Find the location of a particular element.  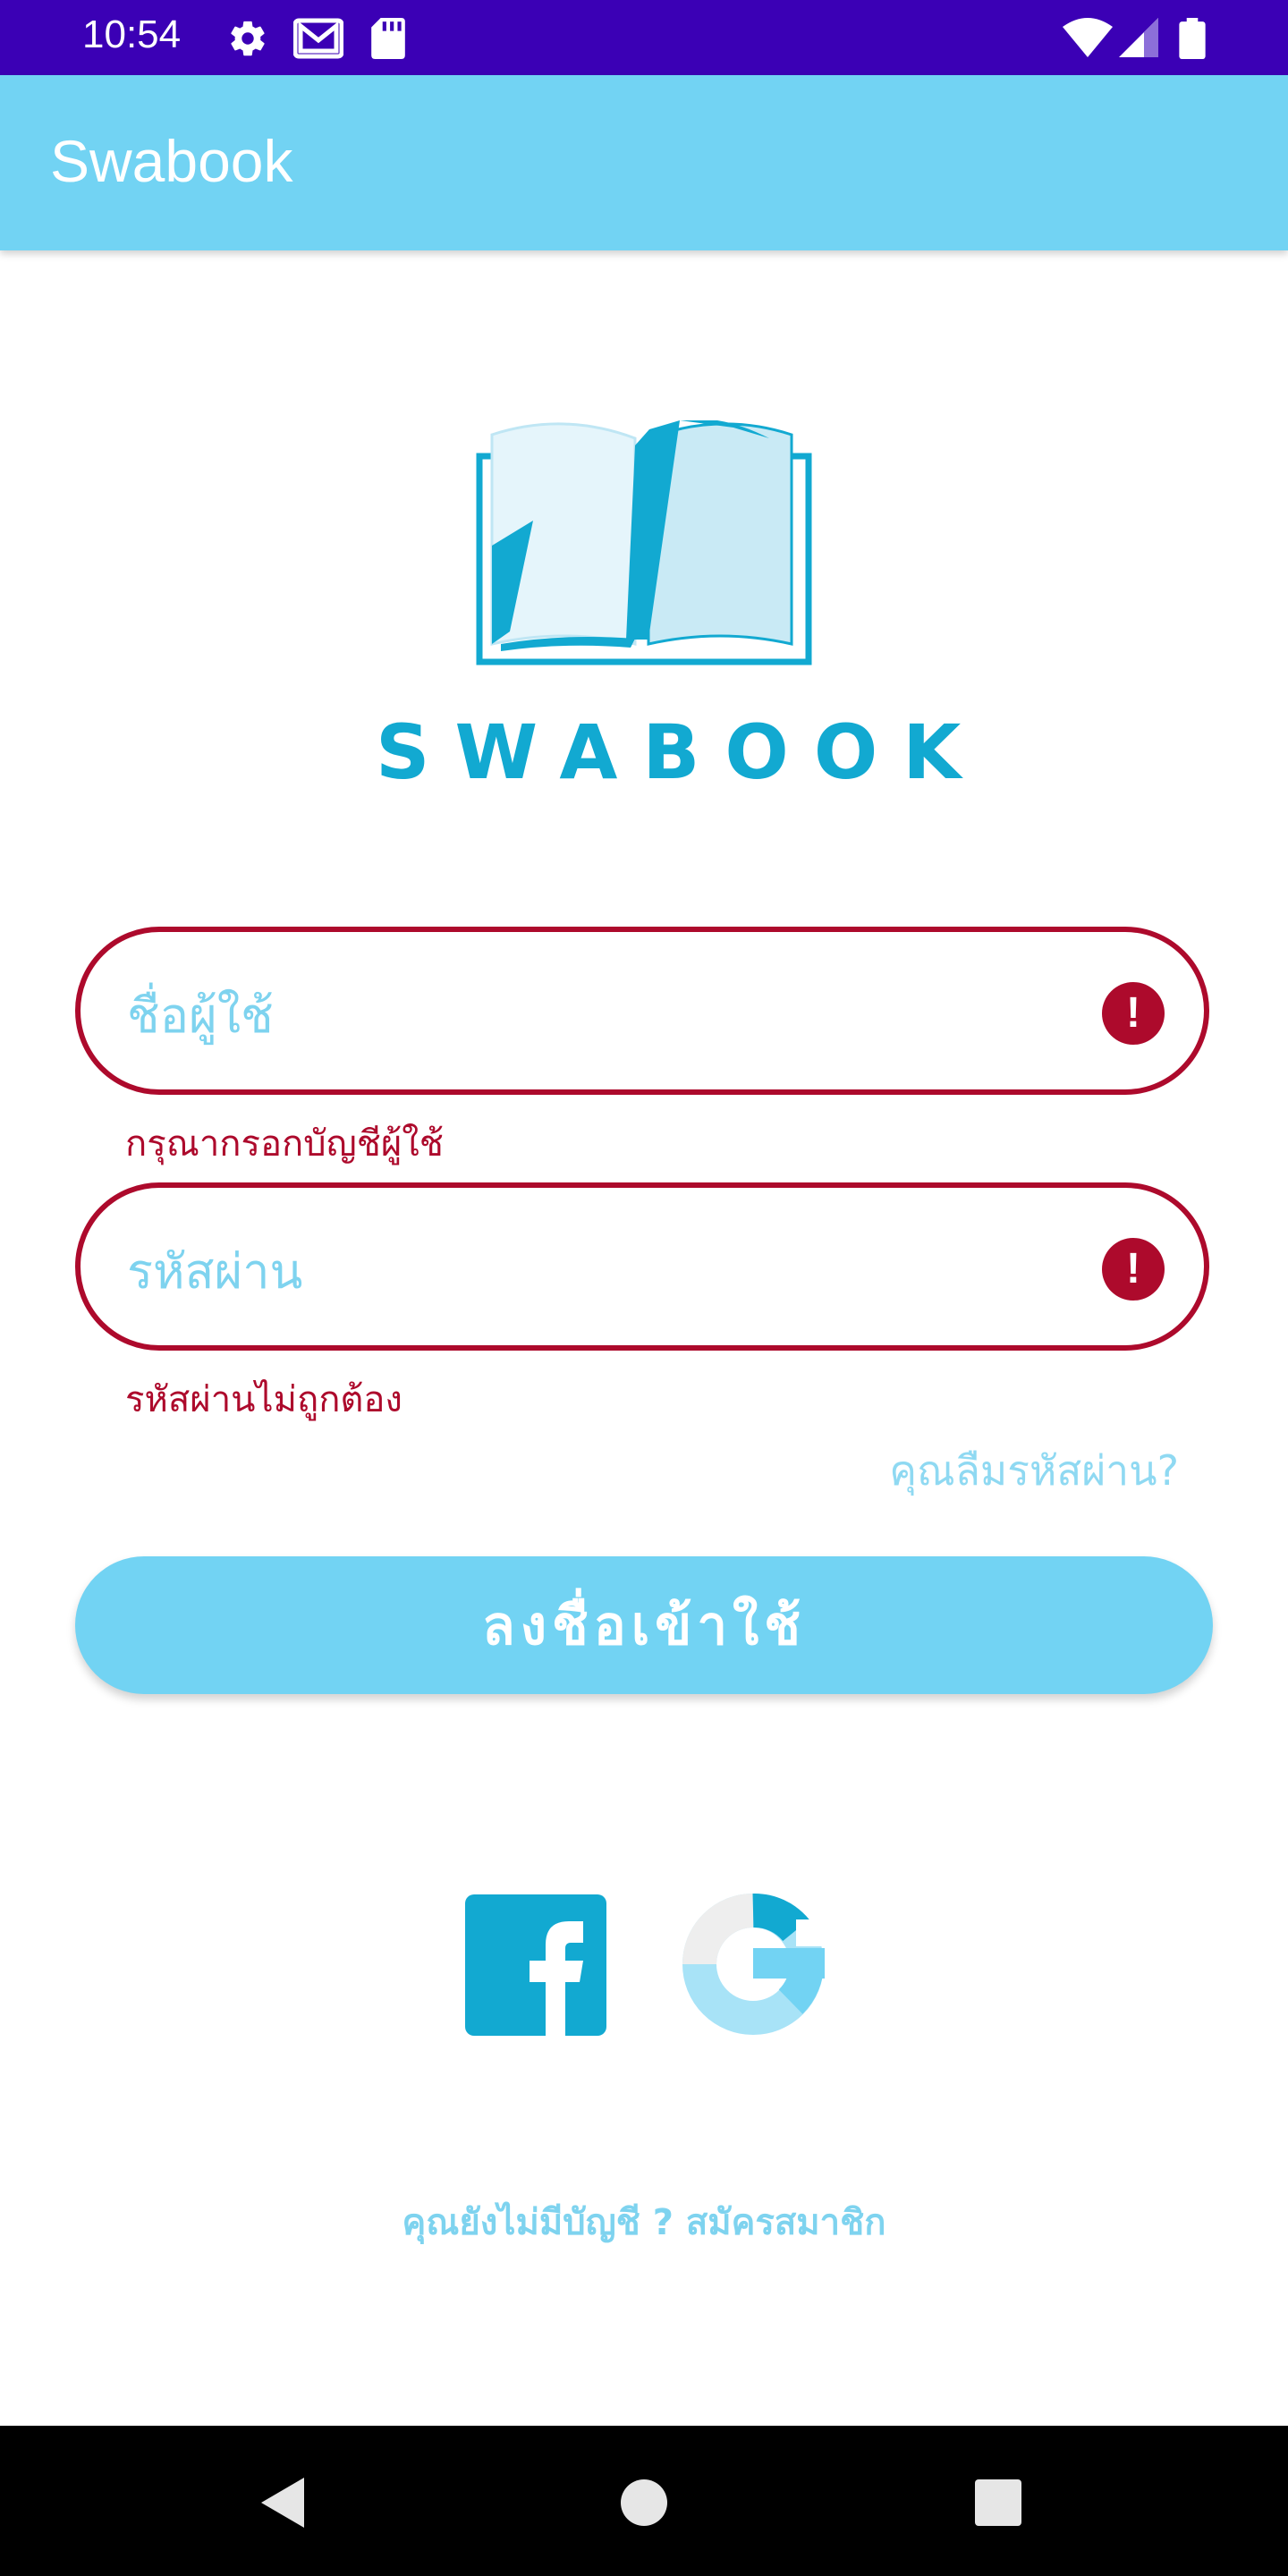

gear-icon is located at coordinates (248, 38).